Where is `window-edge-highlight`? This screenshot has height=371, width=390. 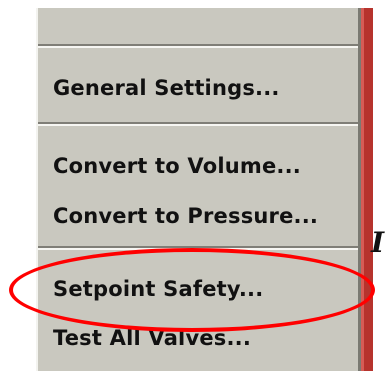 window-edge-highlight is located at coordinates (362, 189).